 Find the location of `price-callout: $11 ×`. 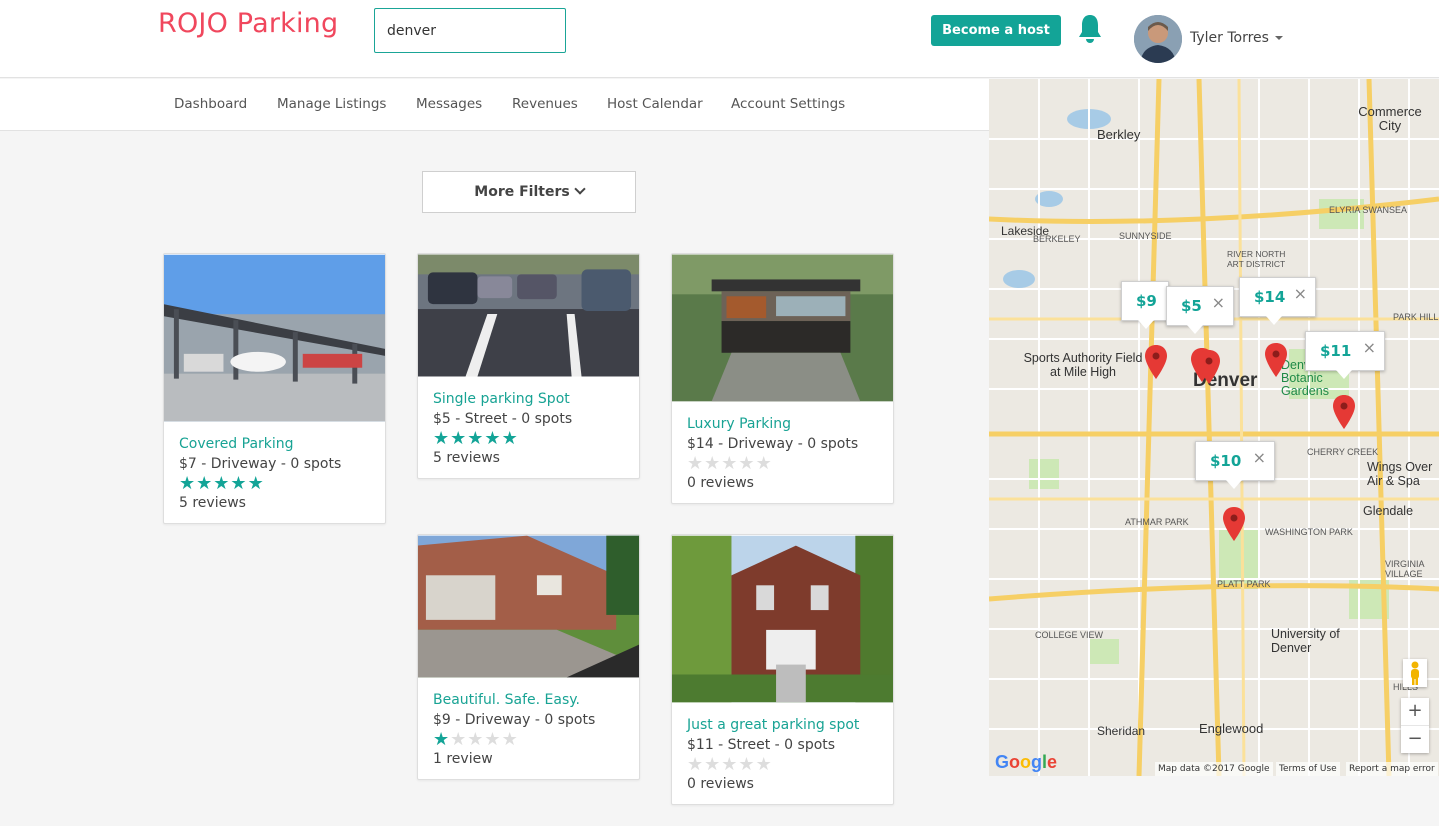

price-callout: $11 × is located at coordinates (1345, 355).